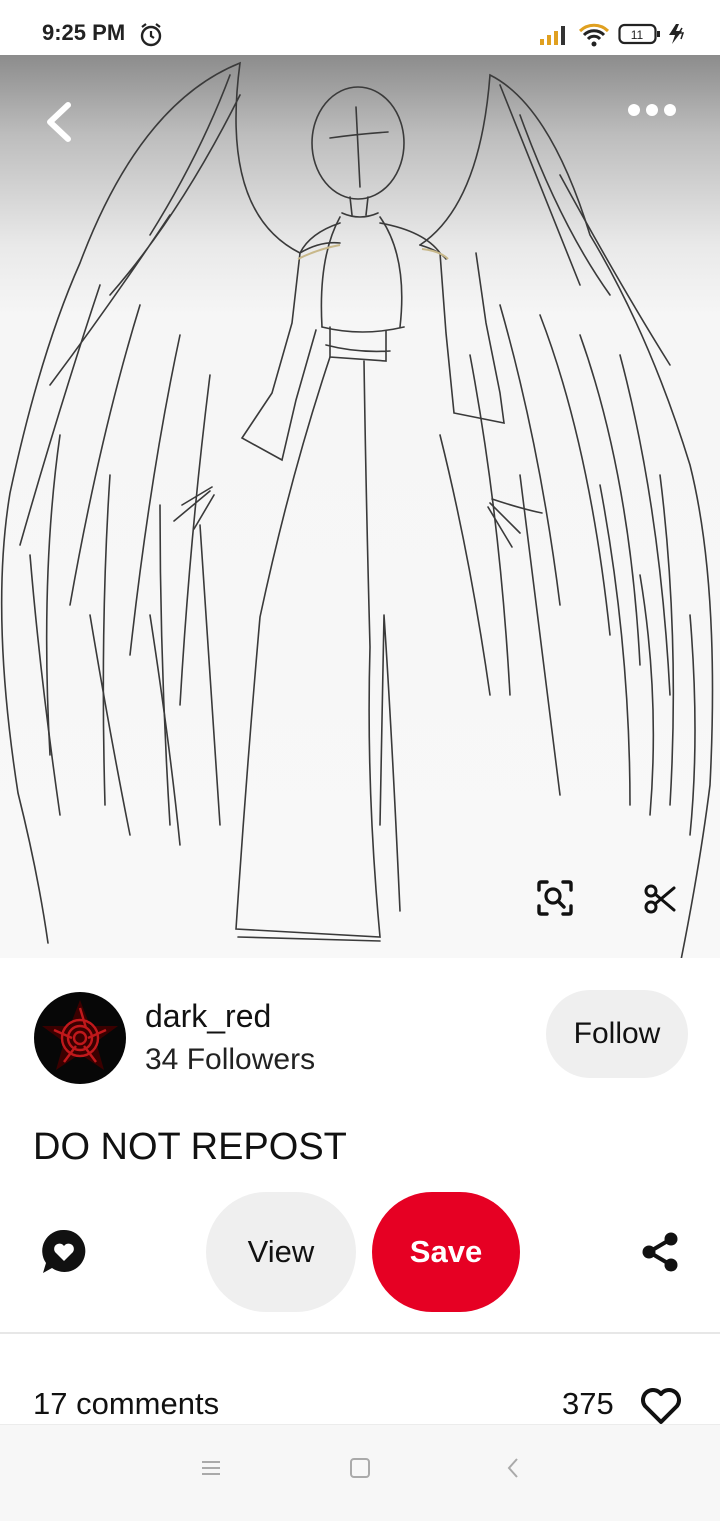  What do you see at coordinates (446, 1252) in the screenshot?
I see `save-button: Save` at bounding box center [446, 1252].